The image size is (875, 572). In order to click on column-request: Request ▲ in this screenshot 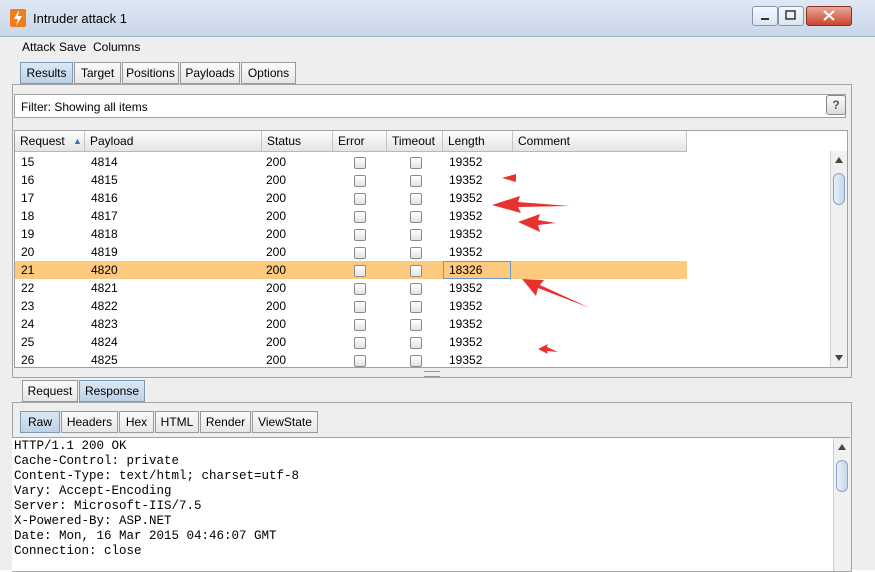, I will do `click(50, 141)`.